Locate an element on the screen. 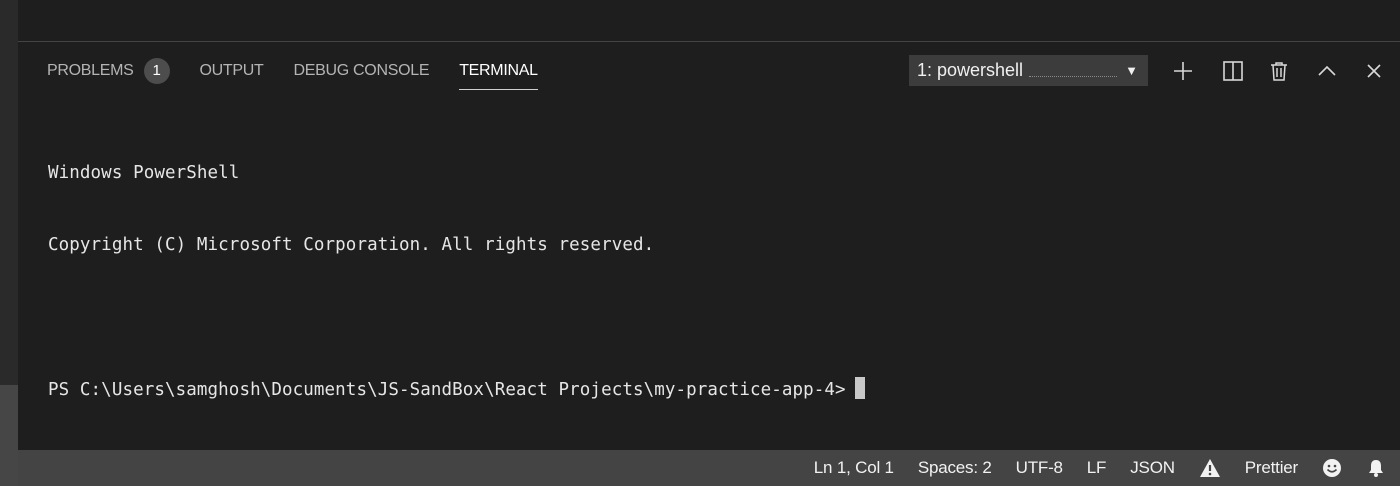 The image size is (1400, 486). dropdown-caret-icon: ▼ is located at coordinates (1131, 70).